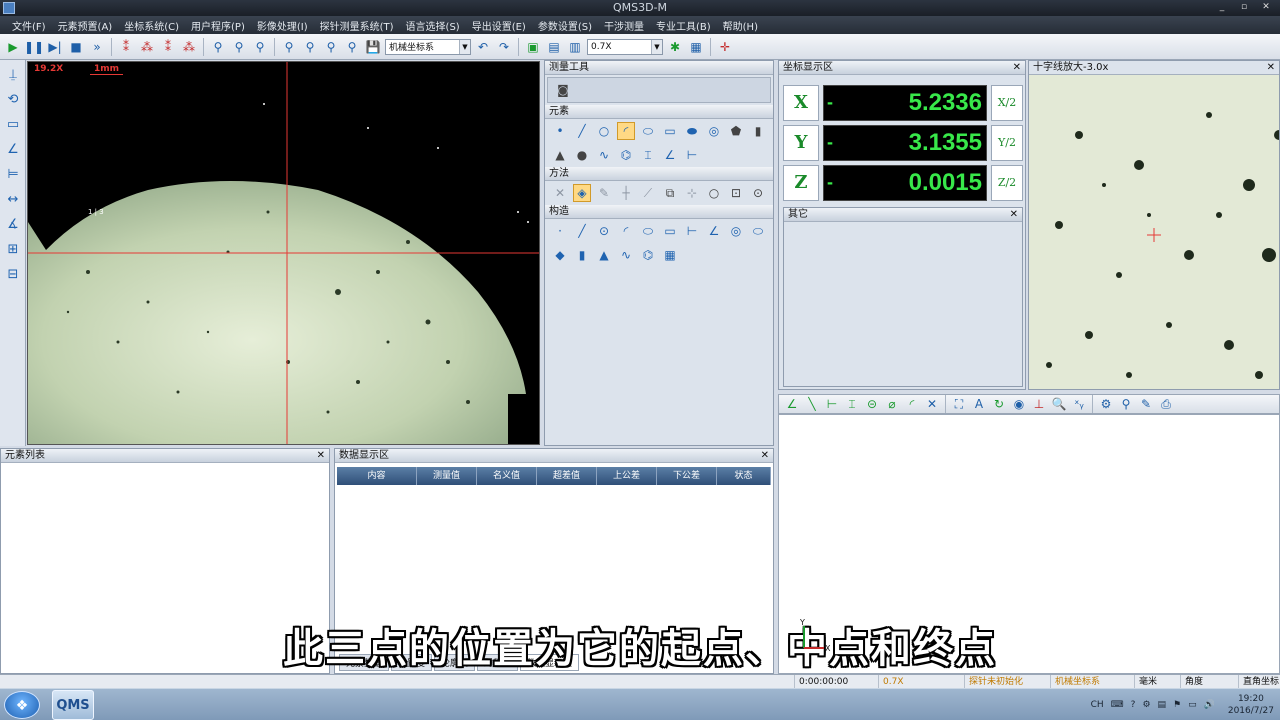 Image resolution: width=1280 pixels, height=720 pixels. What do you see at coordinates (670, 231) in the screenshot?
I see `construct-rect-icon: ▭` at bounding box center [670, 231].